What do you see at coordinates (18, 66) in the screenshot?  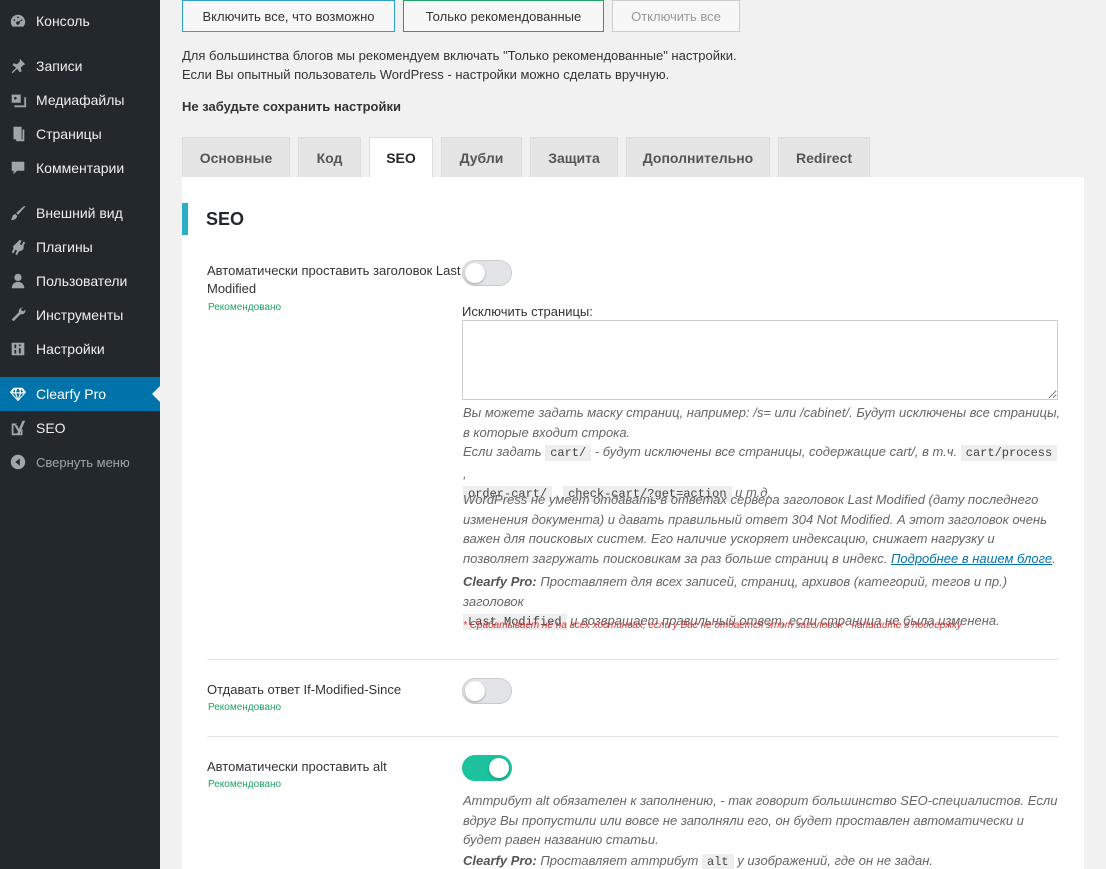 I see `pin-icon` at bounding box center [18, 66].